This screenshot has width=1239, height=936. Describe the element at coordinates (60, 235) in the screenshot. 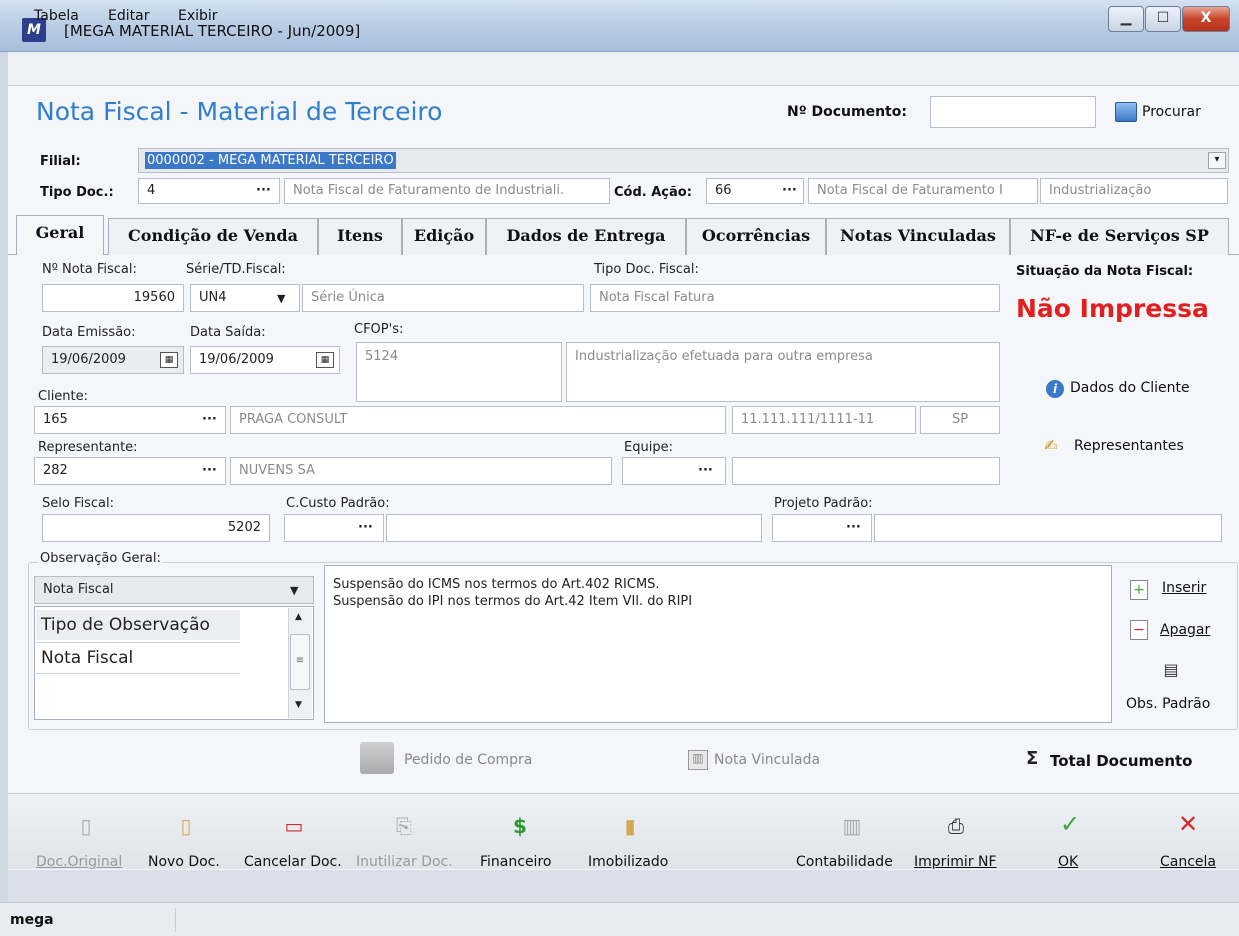

I see `tab-geral: Geral` at that location.